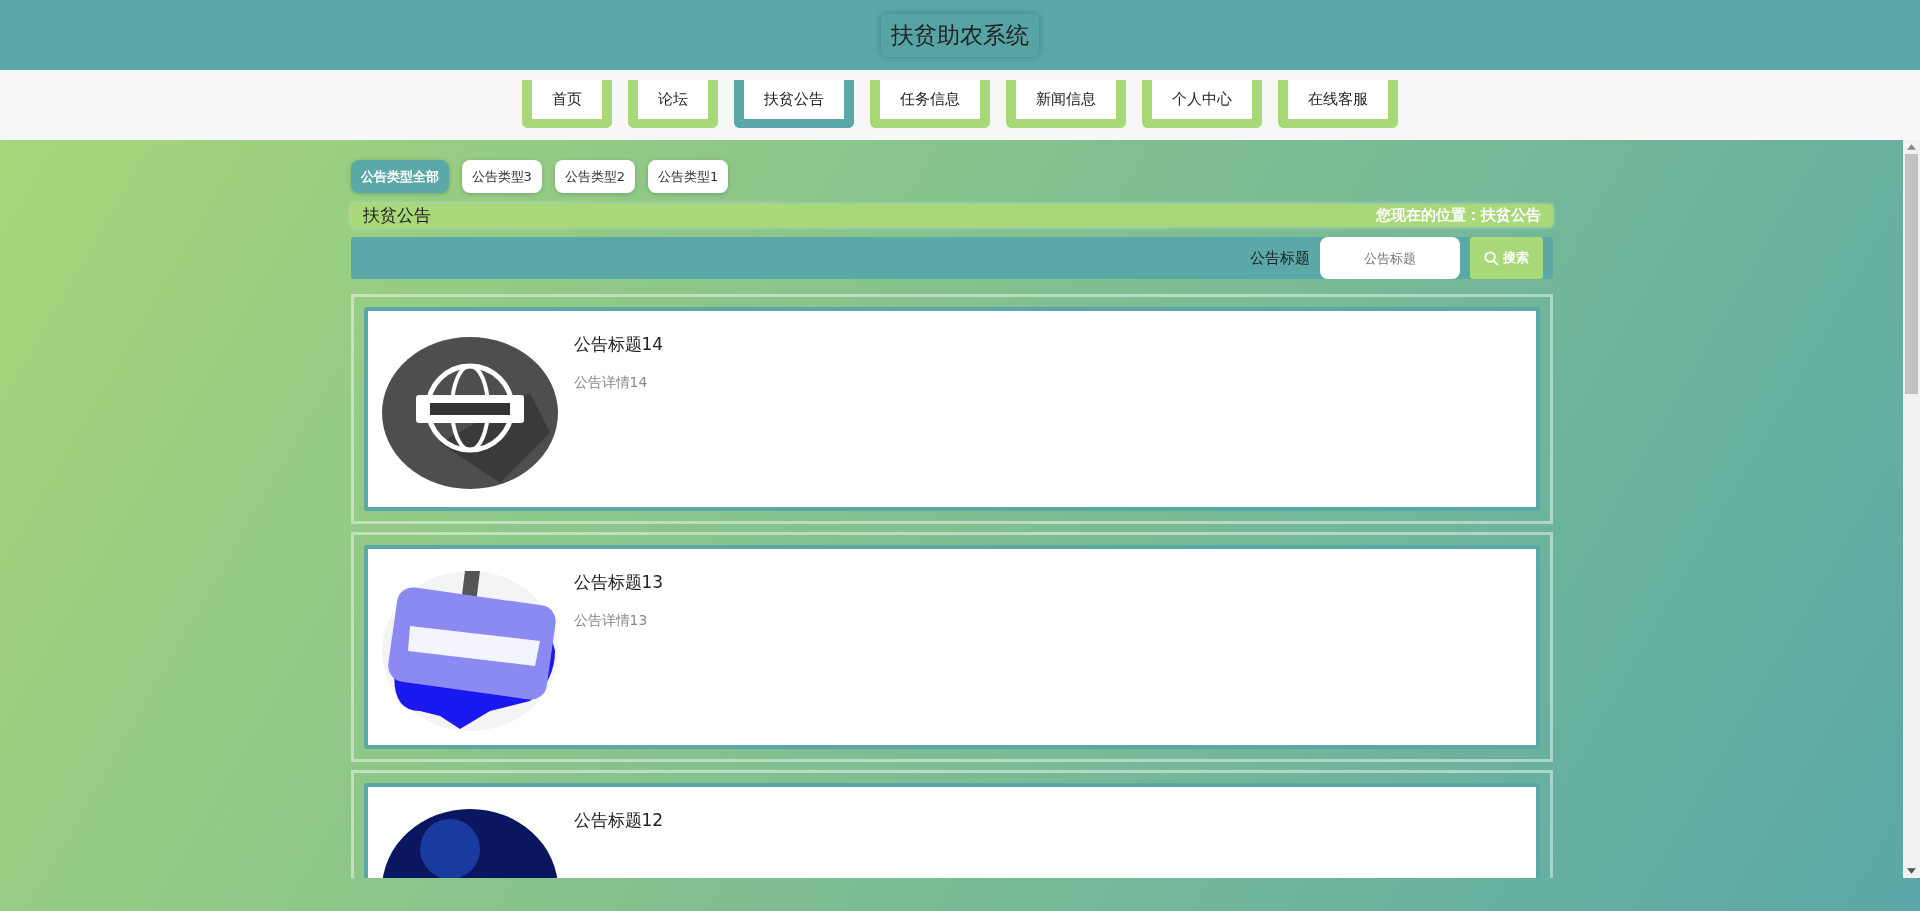 This screenshot has width=1920, height=911. Describe the element at coordinates (1911, 274) in the screenshot. I see `scroll-thumb` at that location.